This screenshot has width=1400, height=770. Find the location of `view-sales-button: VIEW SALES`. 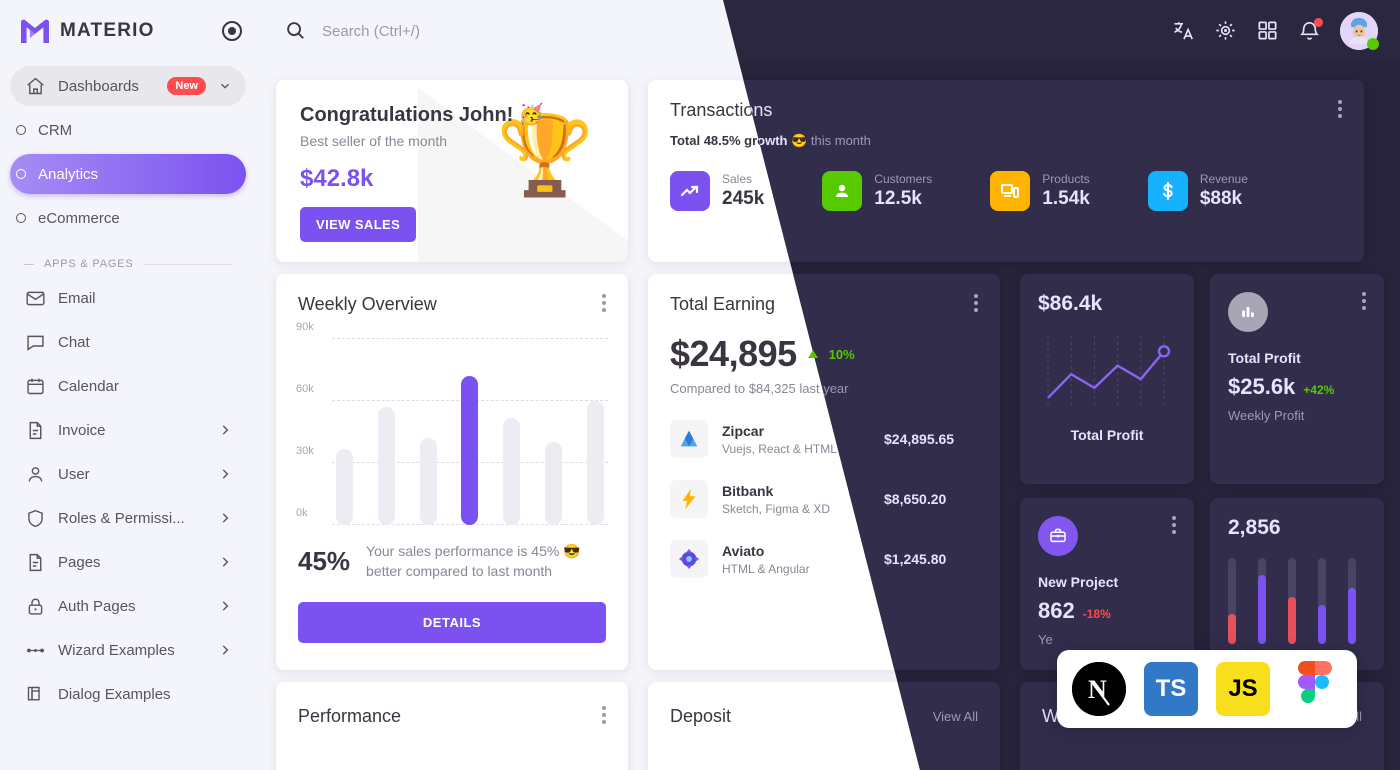

view-sales-button: VIEW SALES is located at coordinates (358, 224).